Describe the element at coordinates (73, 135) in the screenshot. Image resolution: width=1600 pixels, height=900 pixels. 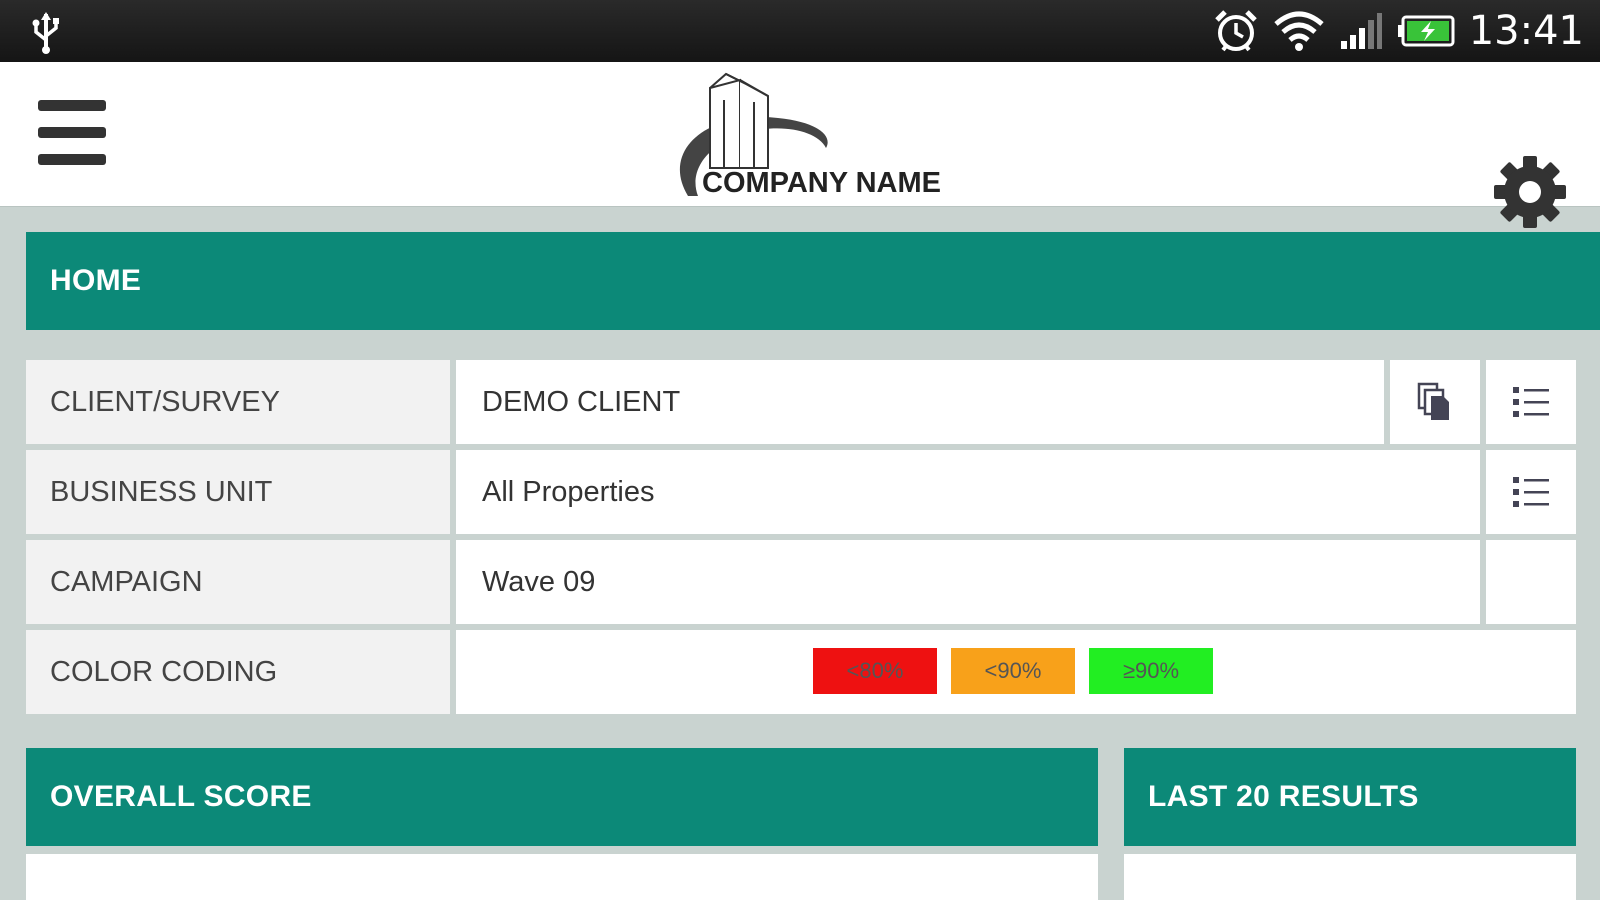
I see `menu-icon` at that location.